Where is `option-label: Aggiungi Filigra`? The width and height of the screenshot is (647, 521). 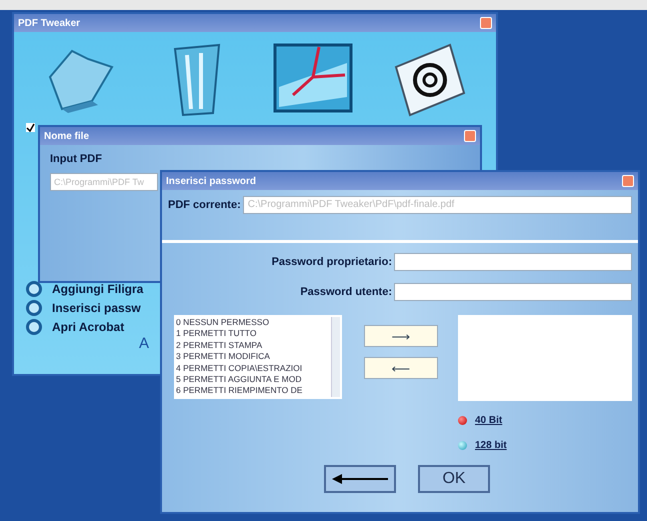 option-label: Aggiungi Filigra is located at coordinates (98, 289).